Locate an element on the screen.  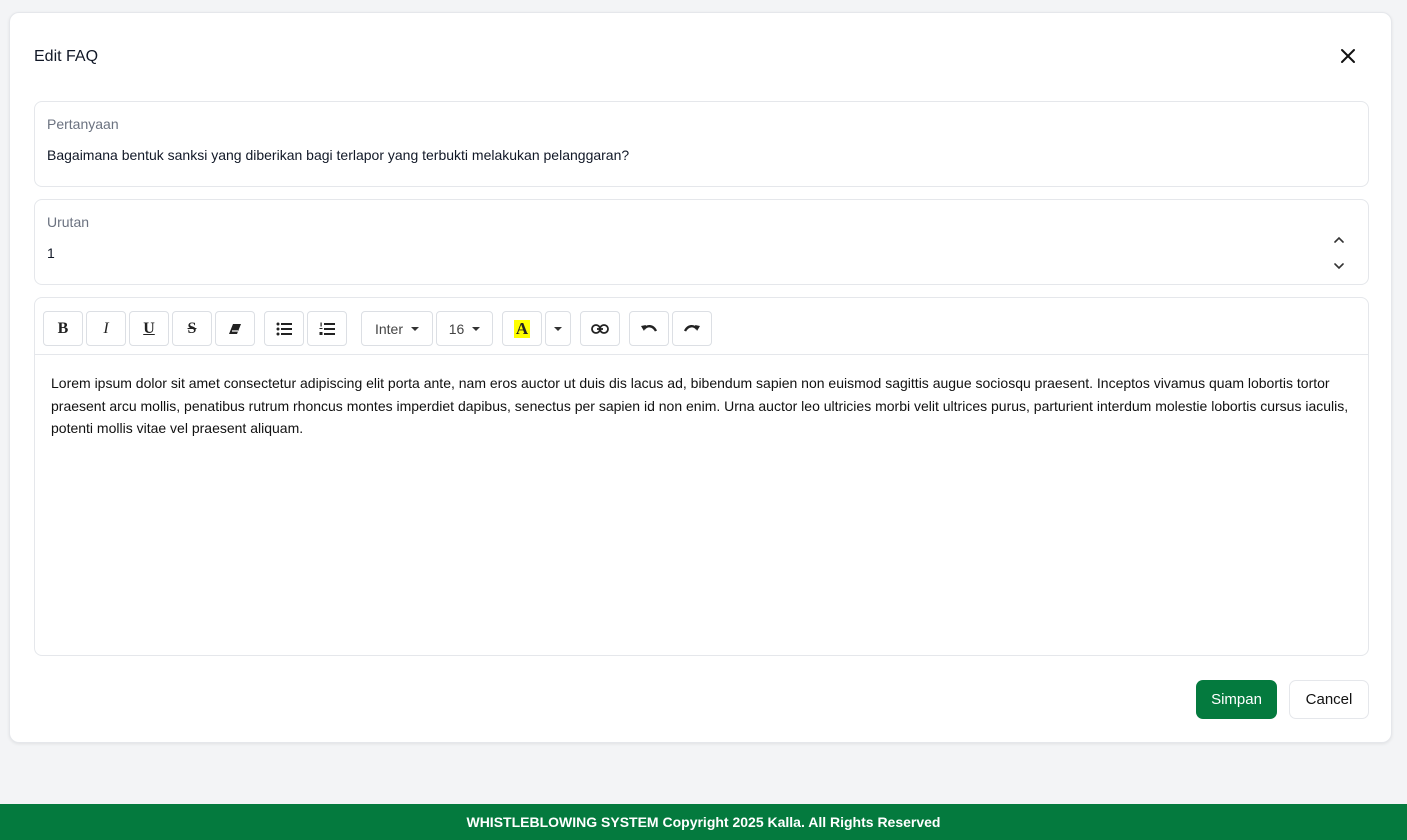
highlight-button: A is located at coordinates (522, 328).